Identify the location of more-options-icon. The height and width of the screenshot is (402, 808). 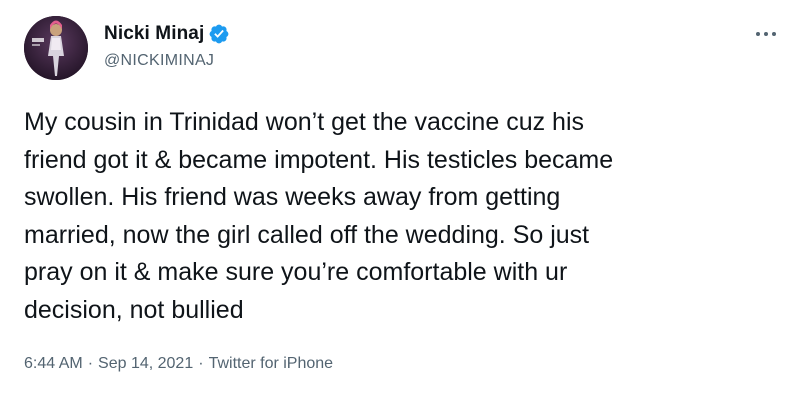
(766, 34).